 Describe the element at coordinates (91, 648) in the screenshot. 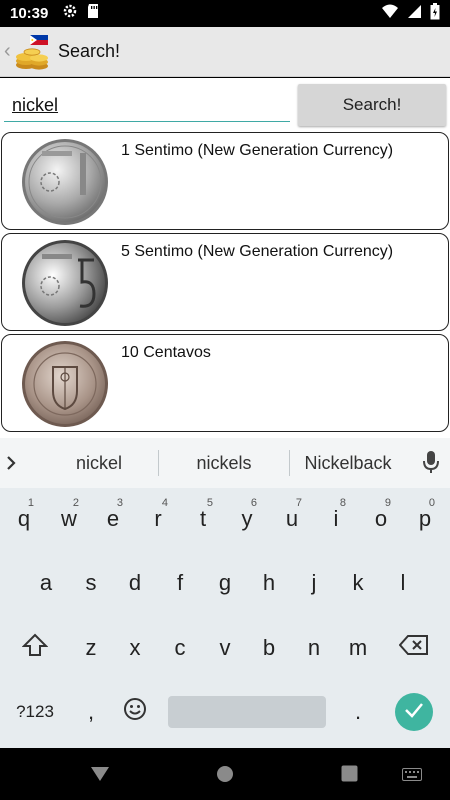

I see `key-z: z` at that location.